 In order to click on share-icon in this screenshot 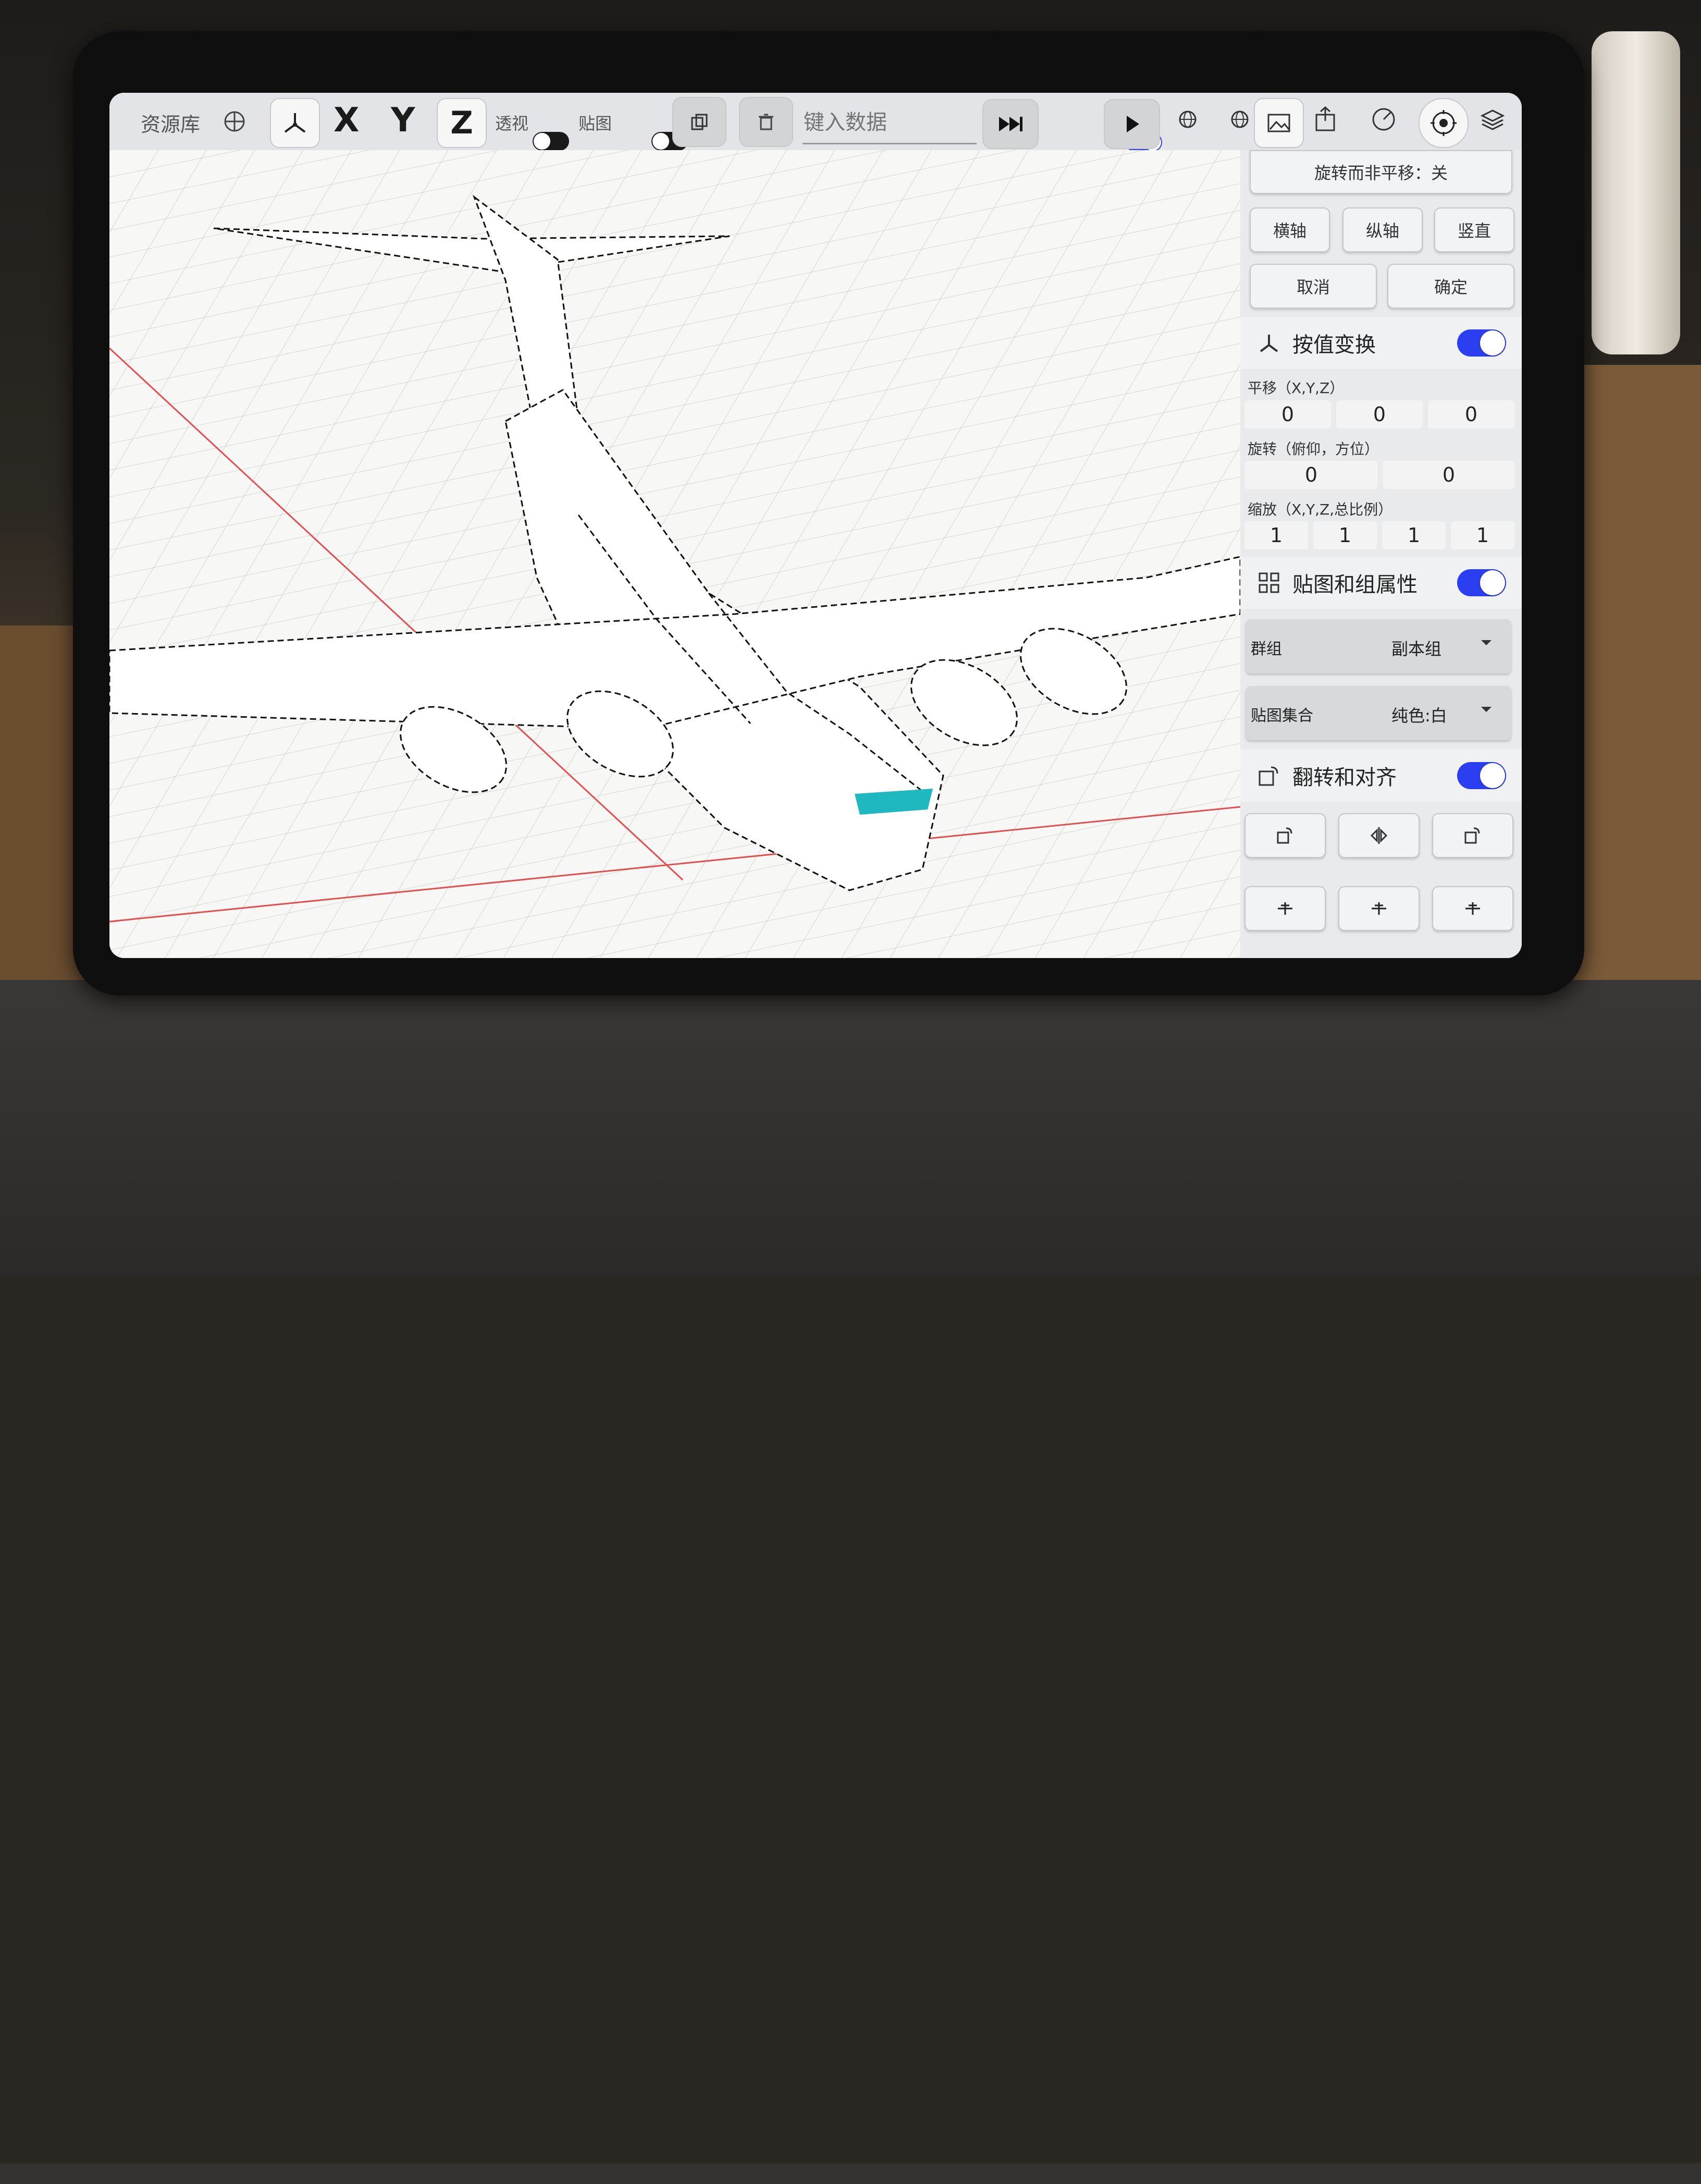, I will do `click(1325, 118)`.